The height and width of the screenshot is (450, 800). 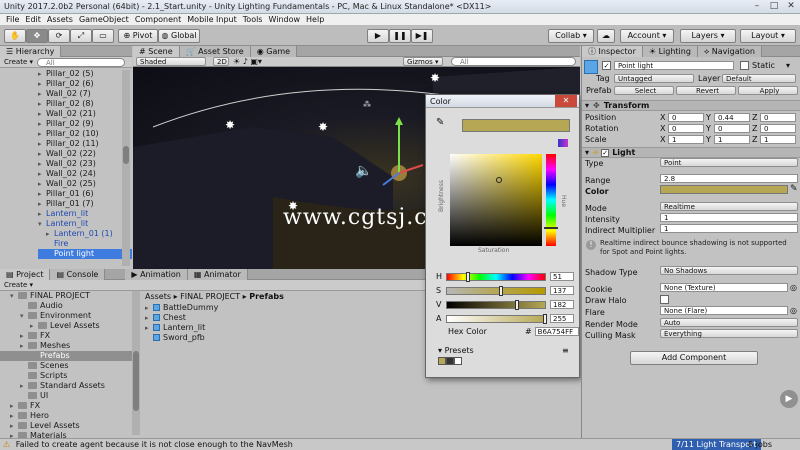 What do you see at coordinates (66, 296) in the screenshot?
I see `project-folder: ▾ FINAL PROJECT` at bounding box center [66, 296].